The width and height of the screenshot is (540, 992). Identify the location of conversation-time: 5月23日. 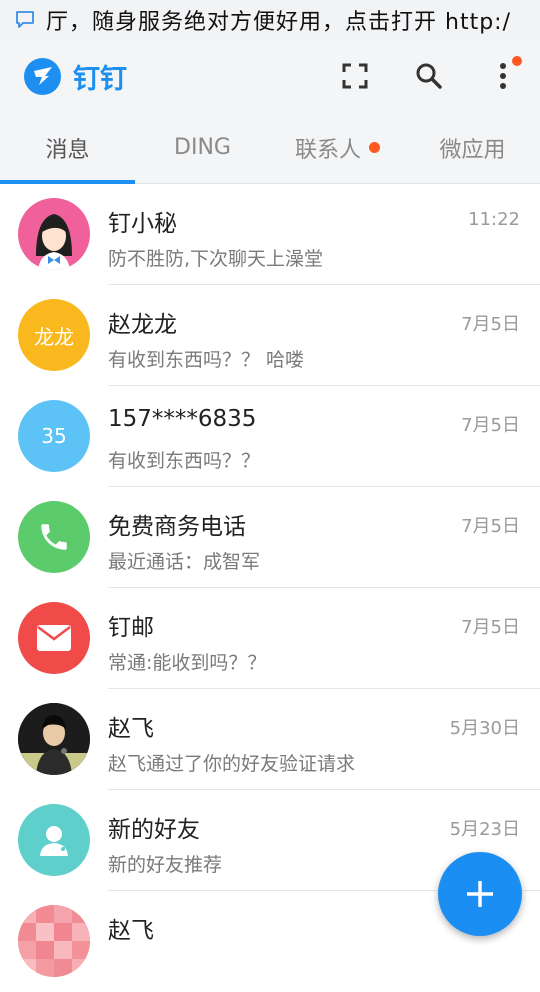
(484, 829).